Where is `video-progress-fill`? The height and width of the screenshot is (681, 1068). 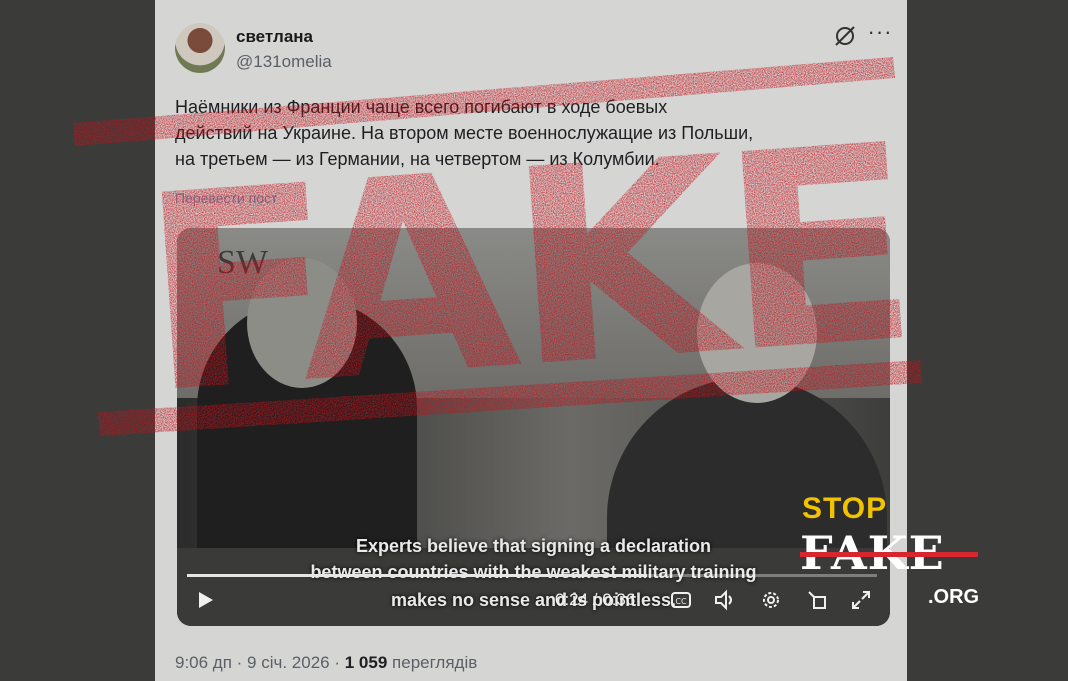 video-progress-fill is located at coordinates (417, 575).